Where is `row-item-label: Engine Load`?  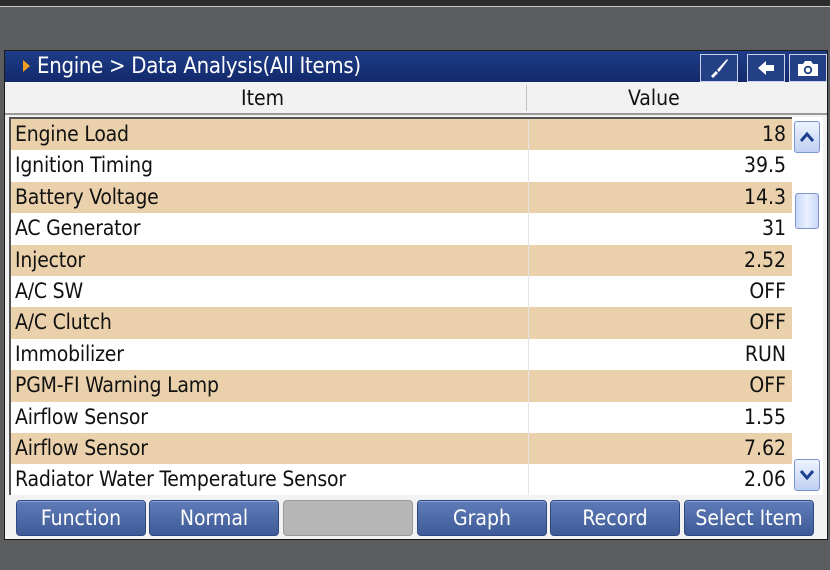
row-item-label: Engine Load is located at coordinates (72, 134).